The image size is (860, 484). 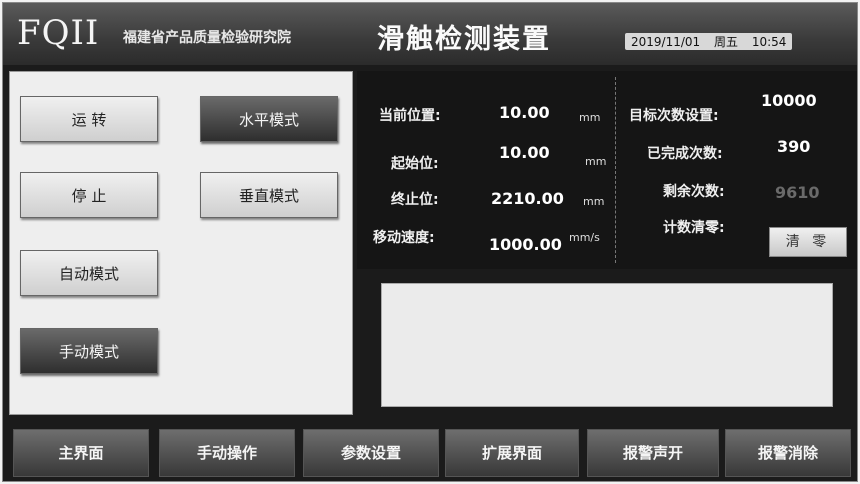 What do you see at coordinates (584, 237) in the screenshot?
I see `speed-unit: mm/s` at bounding box center [584, 237].